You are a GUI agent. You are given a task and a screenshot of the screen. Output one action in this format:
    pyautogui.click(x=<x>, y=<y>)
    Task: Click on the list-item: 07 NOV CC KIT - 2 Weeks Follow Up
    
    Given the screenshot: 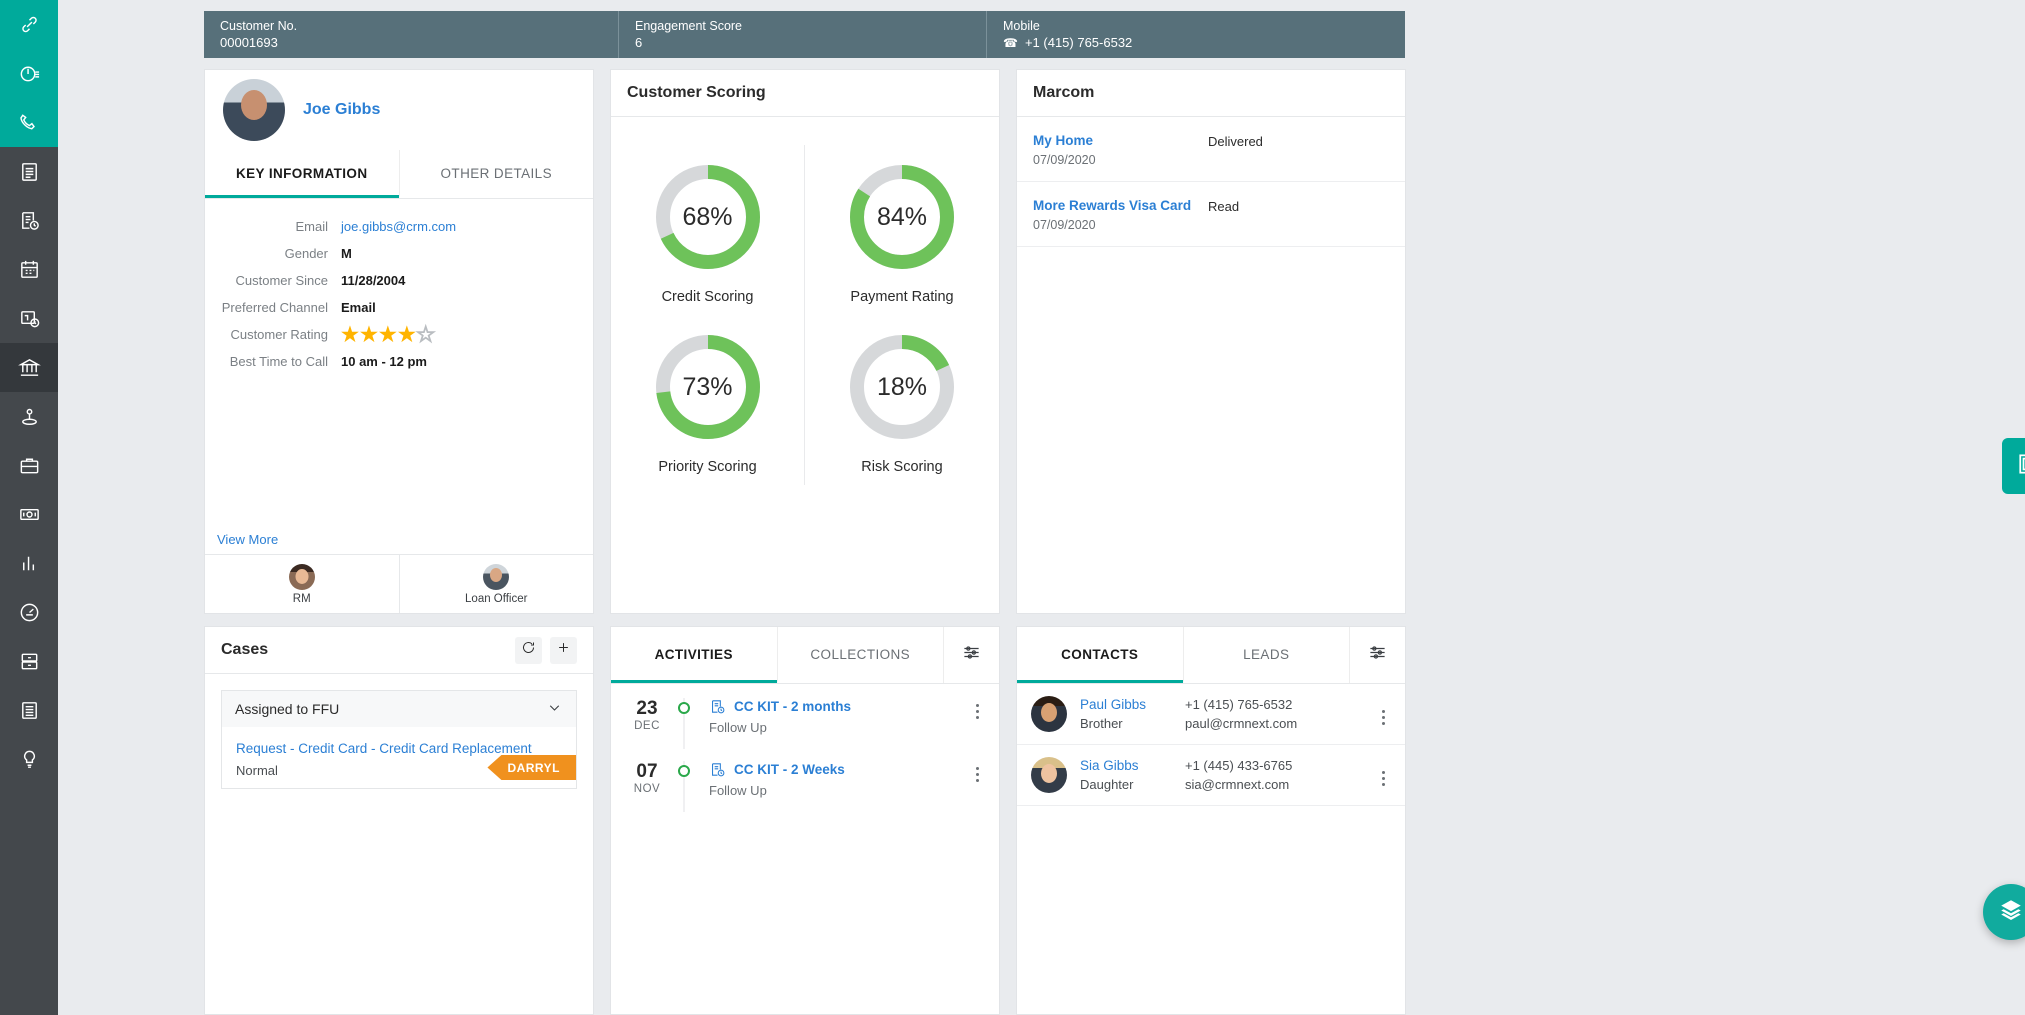 What is the action you would take?
    pyautogui.click(x=805, y=778)
    